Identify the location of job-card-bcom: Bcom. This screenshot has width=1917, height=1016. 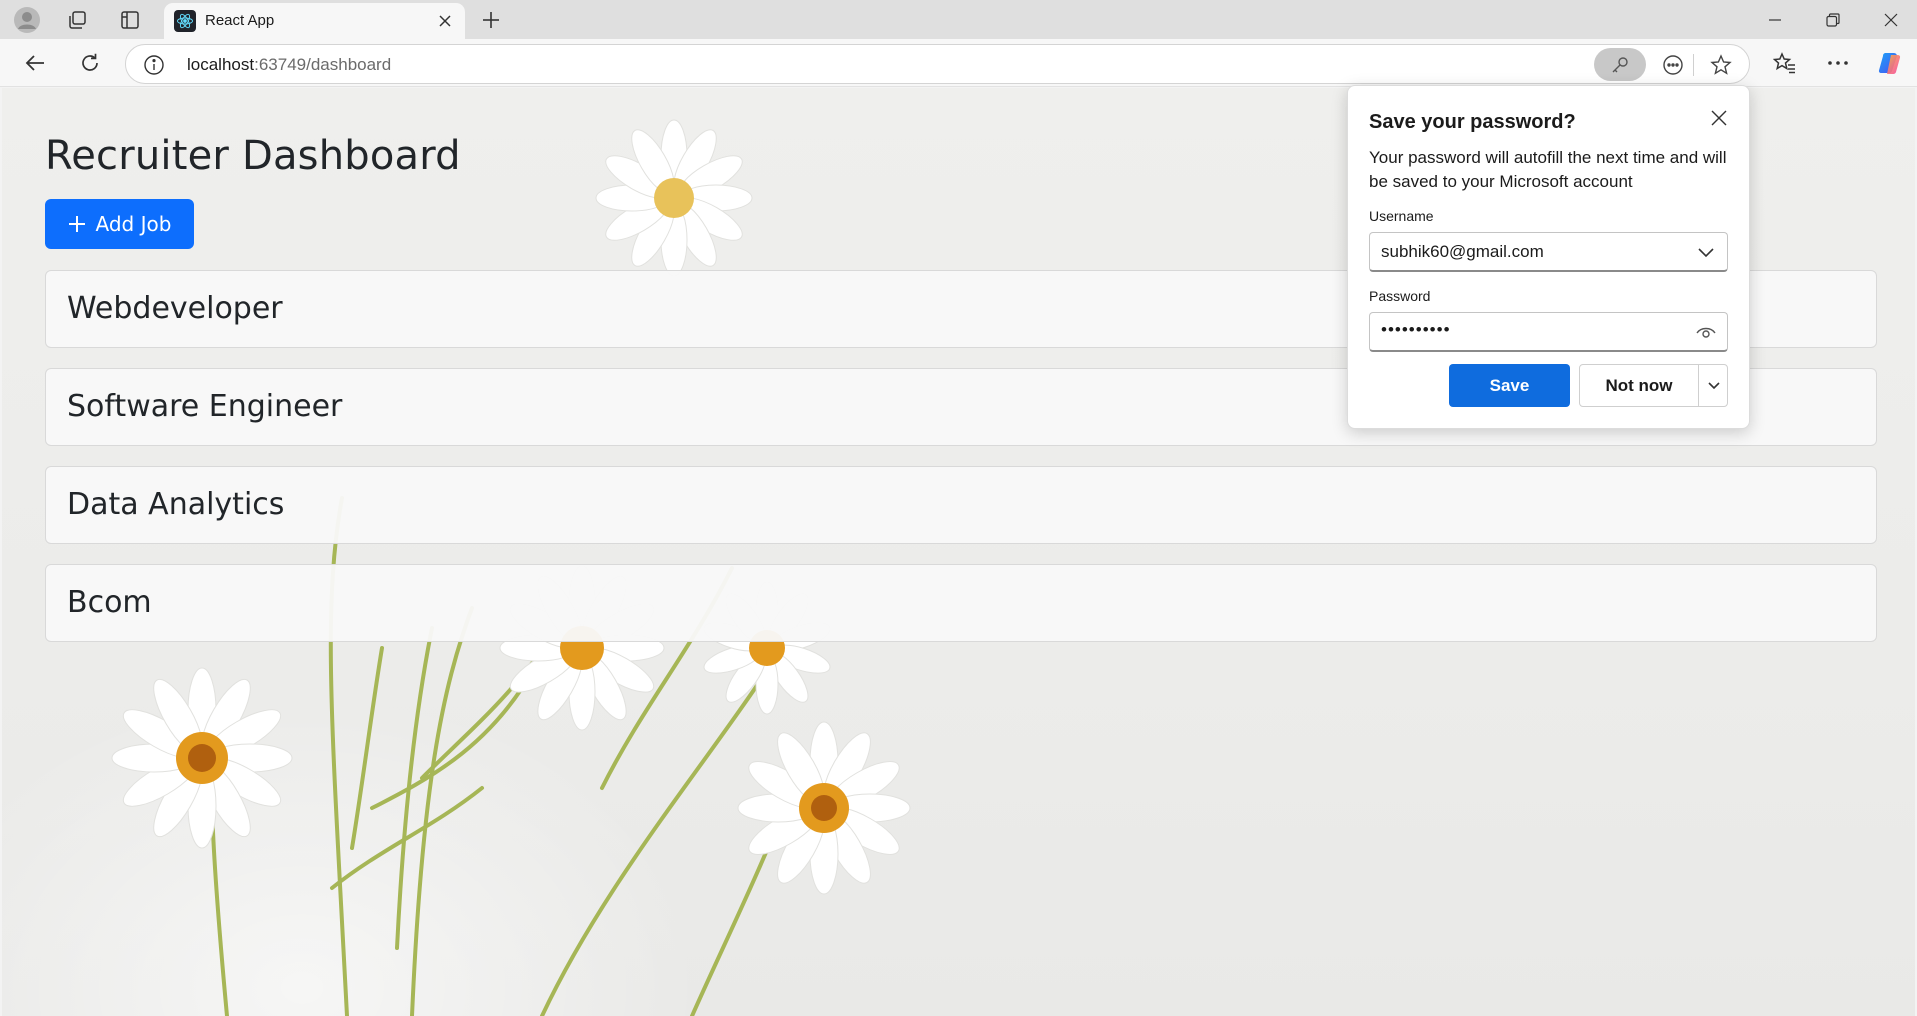
(961, 603).